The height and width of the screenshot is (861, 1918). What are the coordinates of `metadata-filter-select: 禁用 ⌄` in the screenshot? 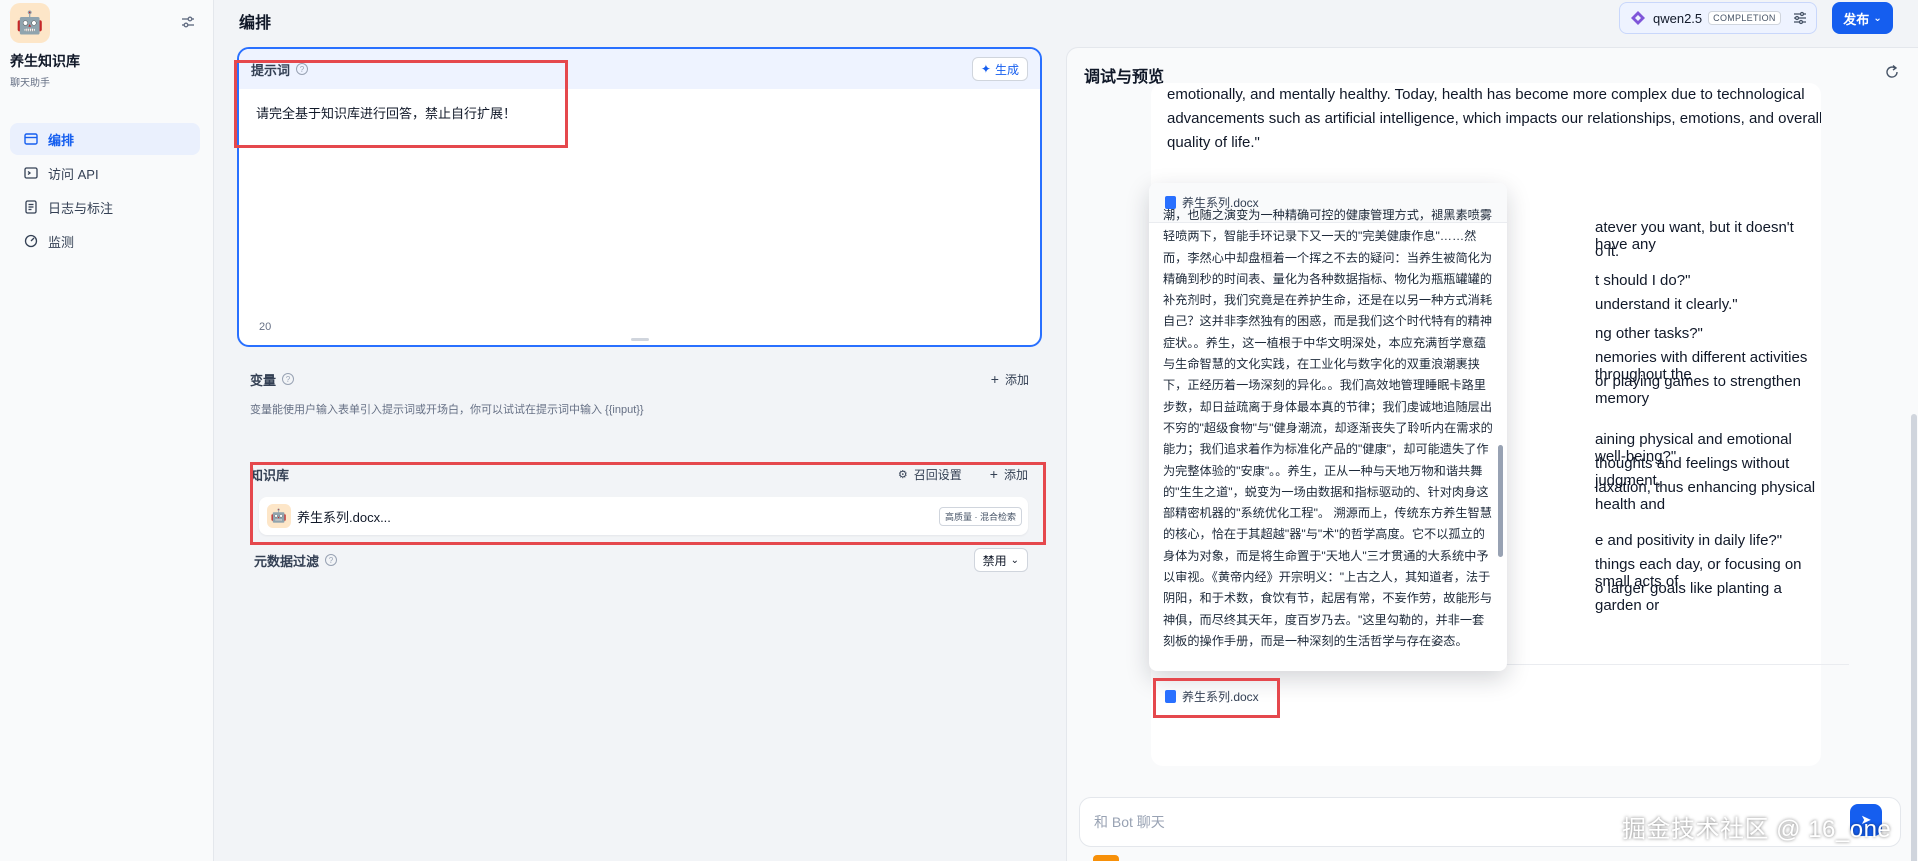 It's located at (1000, 560).